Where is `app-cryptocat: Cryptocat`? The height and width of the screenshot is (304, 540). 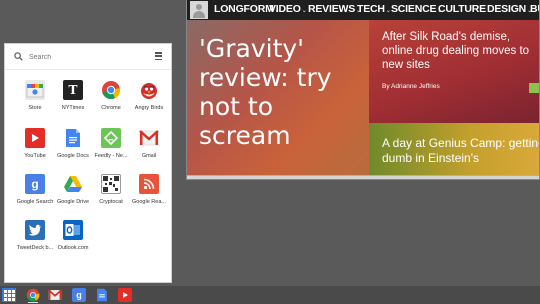 app-cryptocat: Cryptocat is located at coordinates (111, 196).